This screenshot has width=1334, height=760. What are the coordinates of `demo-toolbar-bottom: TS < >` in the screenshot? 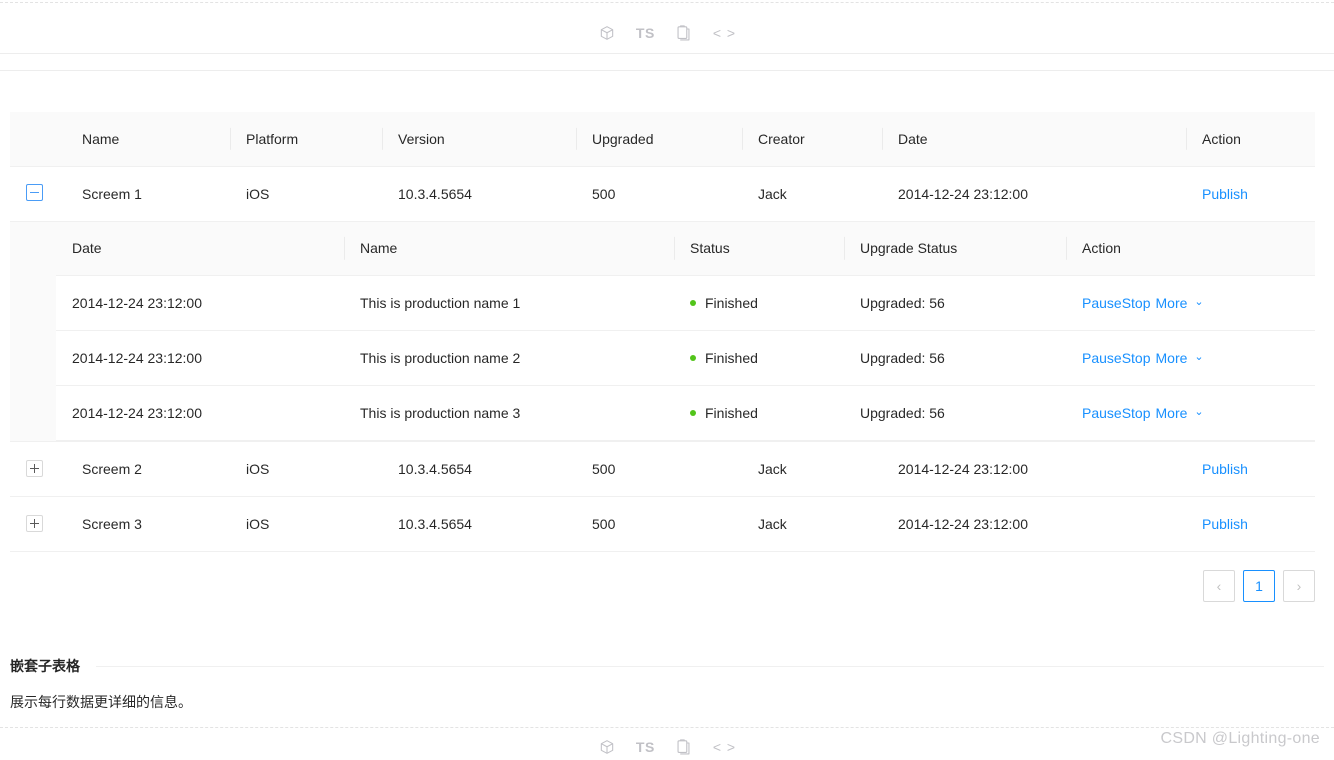 It's located at (667, 745).